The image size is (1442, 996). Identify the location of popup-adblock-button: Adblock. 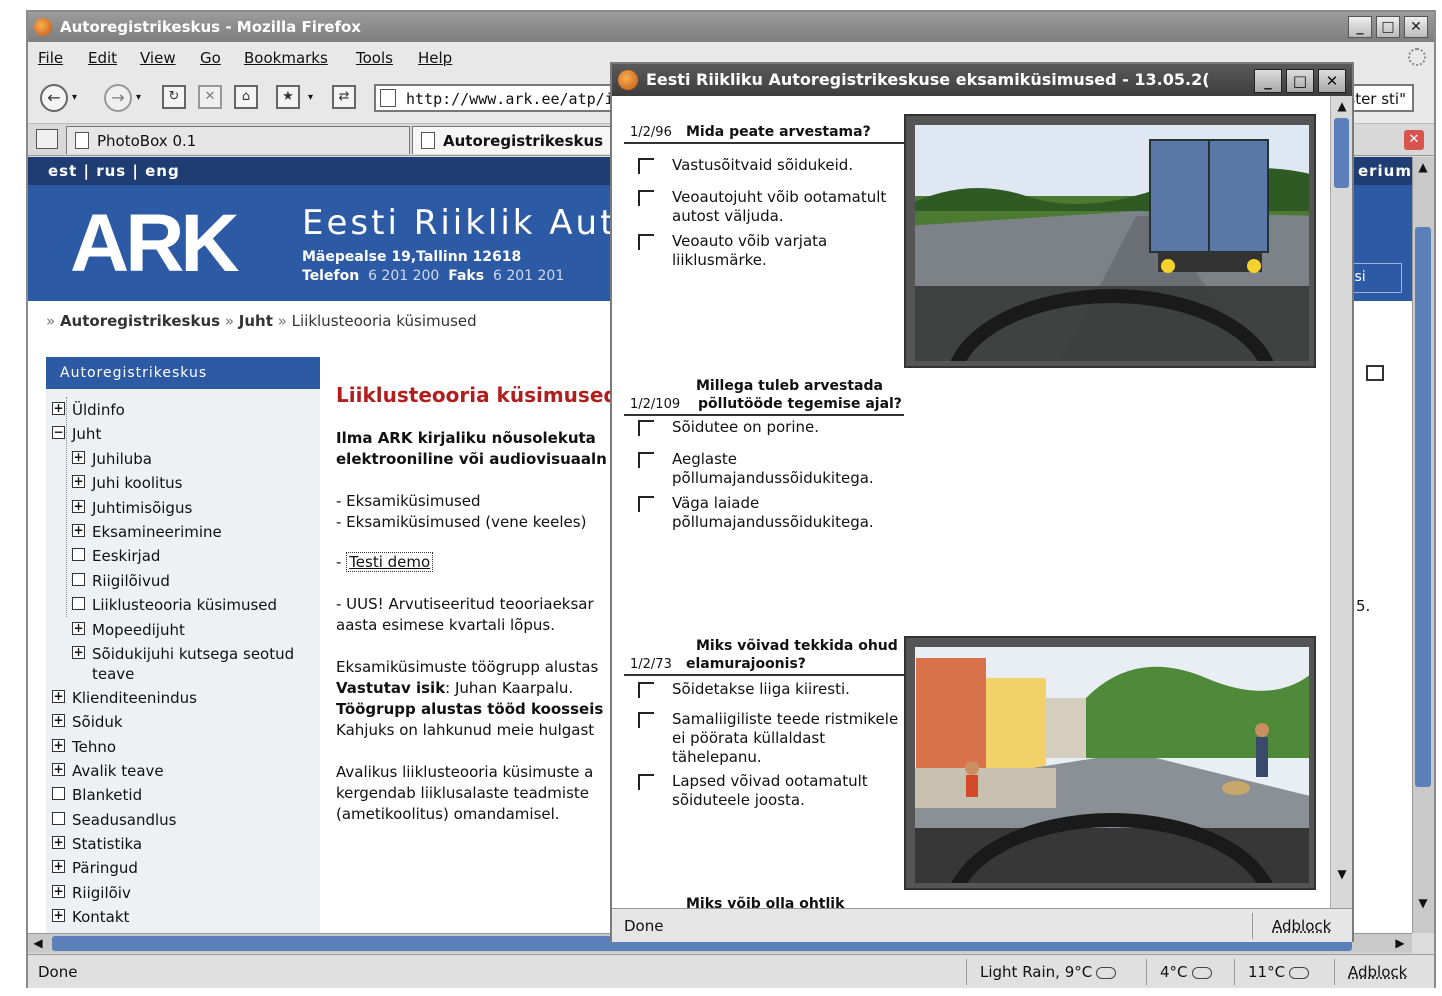
(1301, 926).